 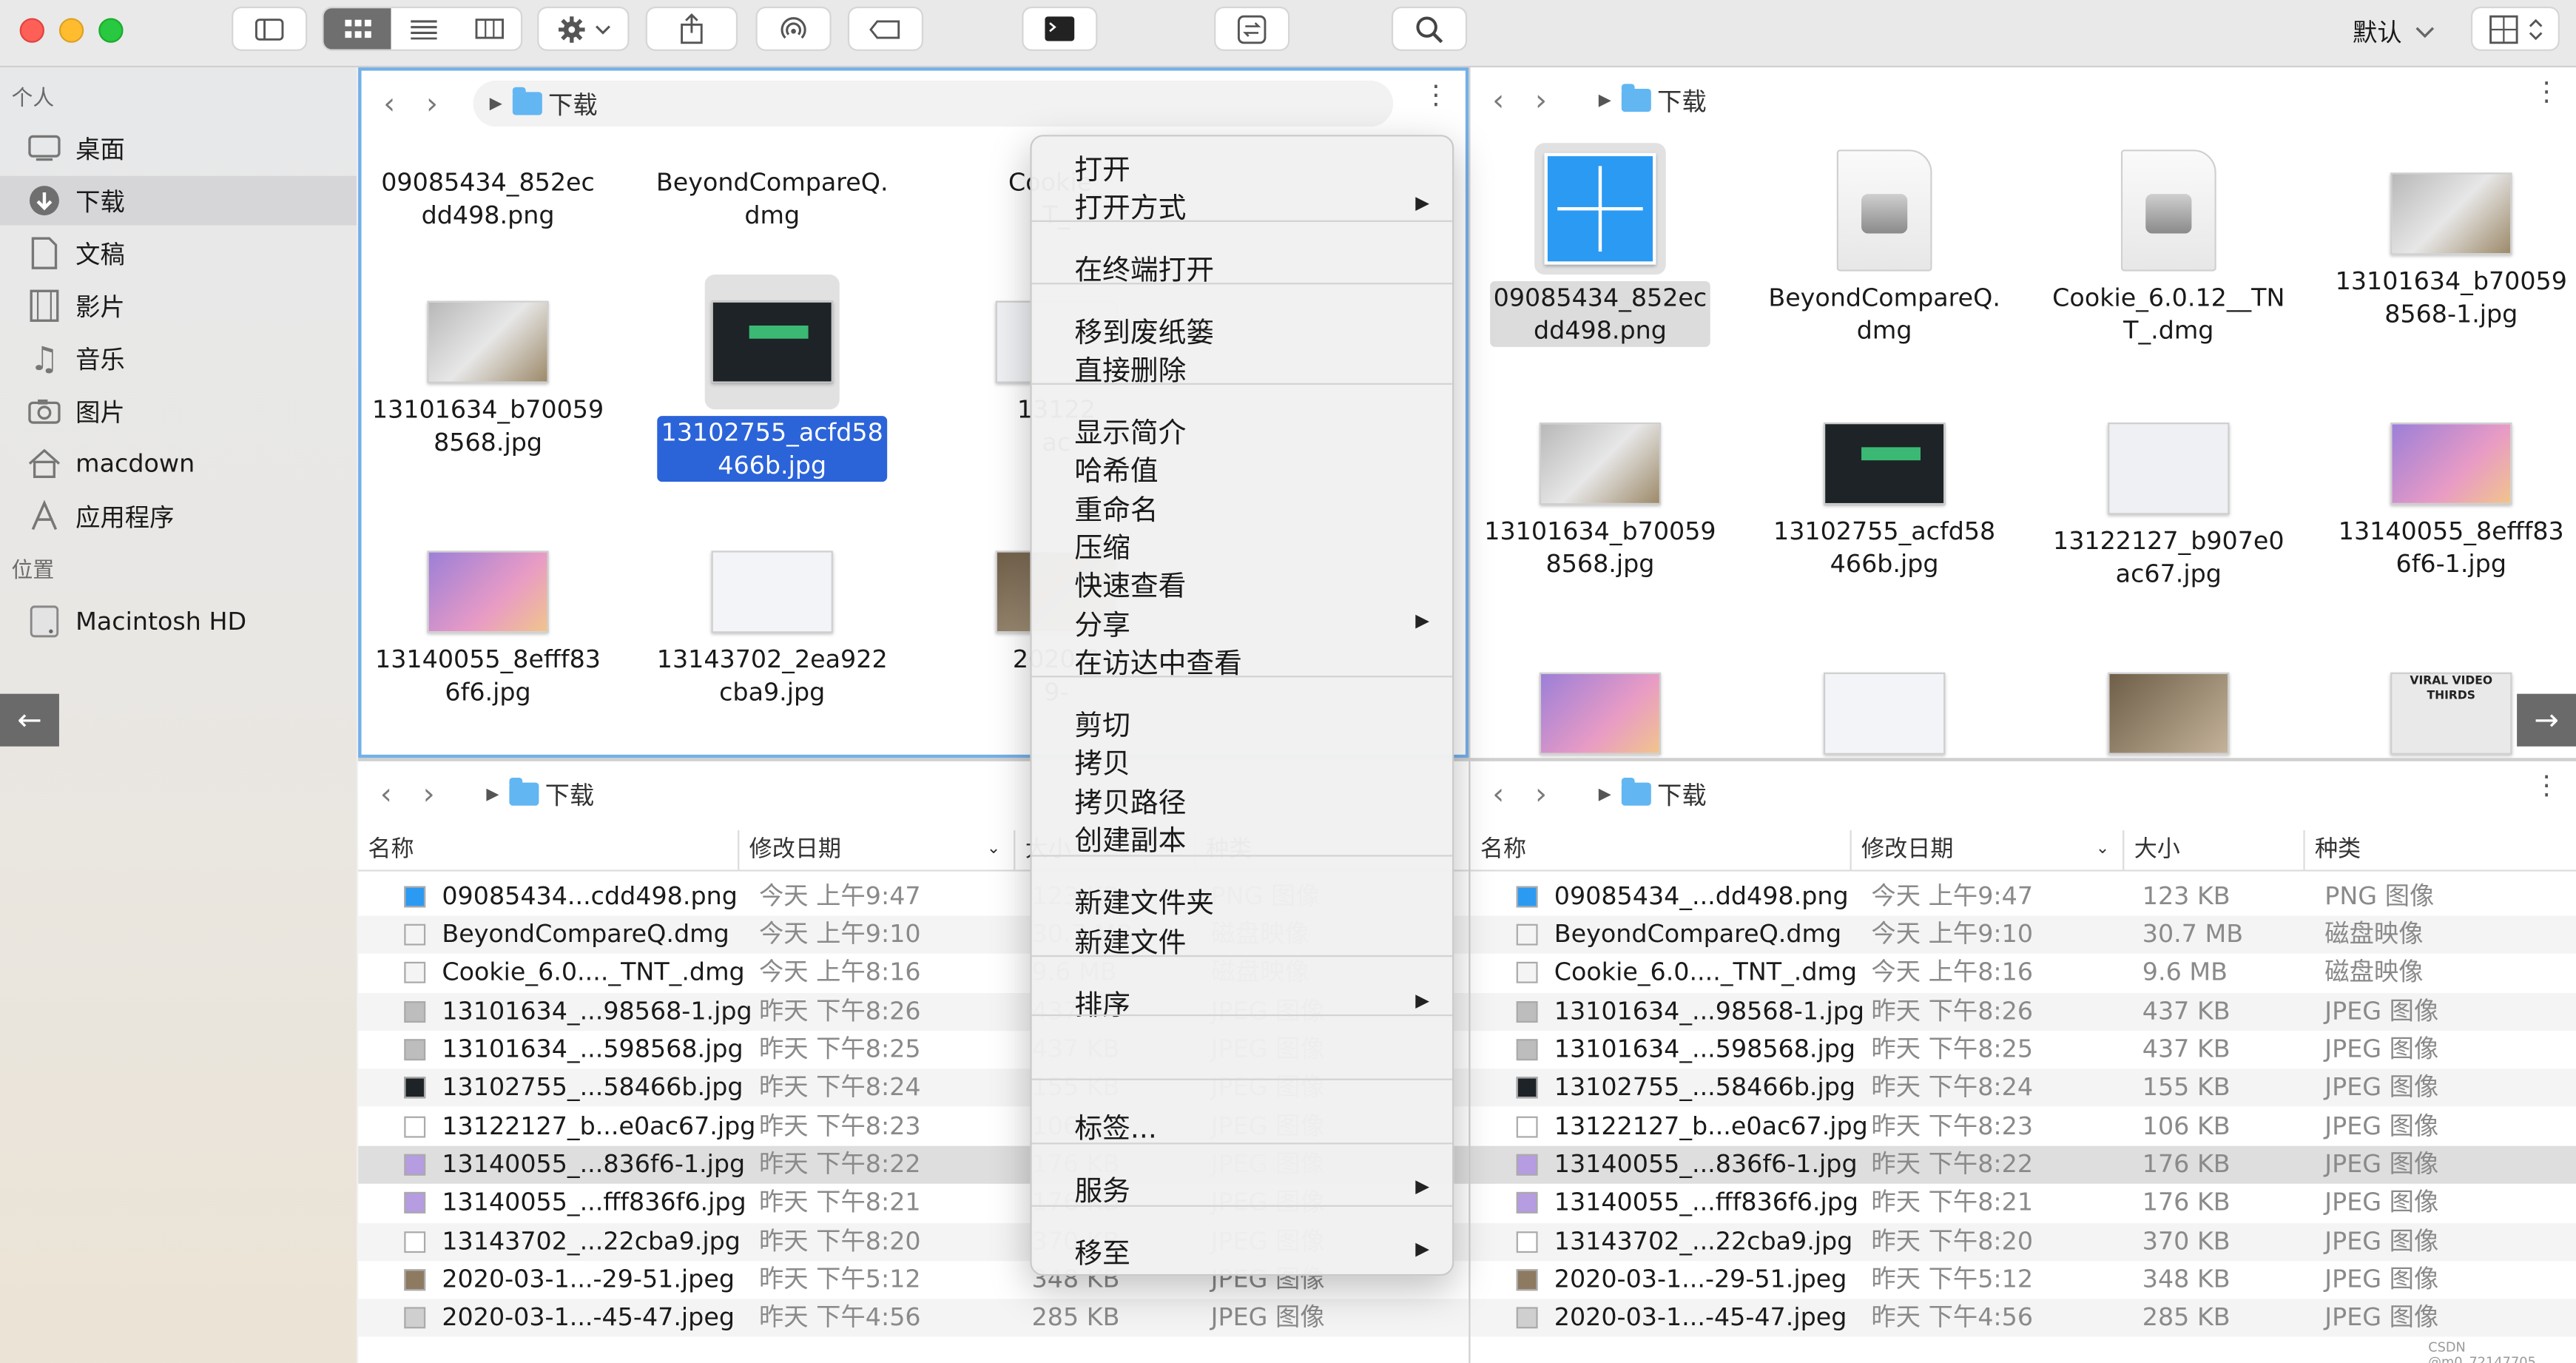 I want to click on collapse-left-button: ←, so click(x=29, y=720).